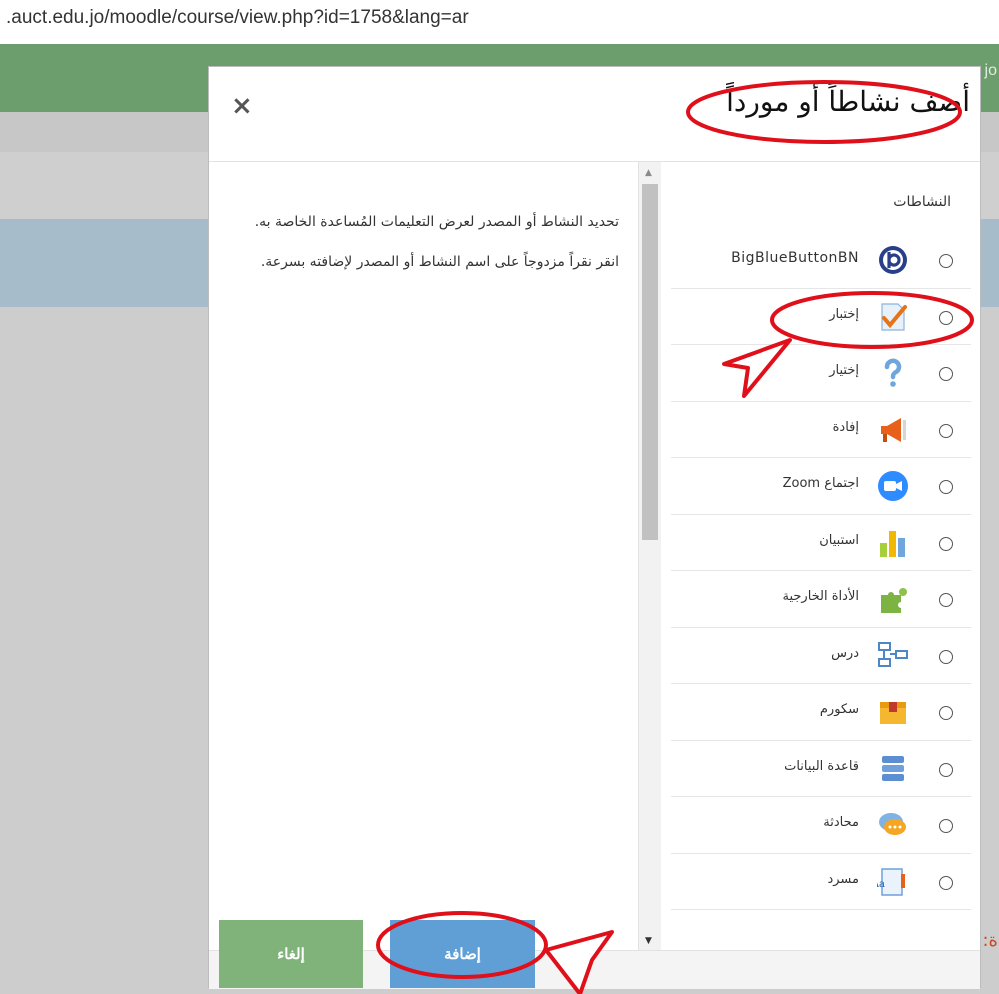 Image resolution: width=999 pixels, height=994 pixels. What do you see at coordinates (242, 106) in the screenshot?
I see `close-icon: ×` at bounding box center [242, 106].